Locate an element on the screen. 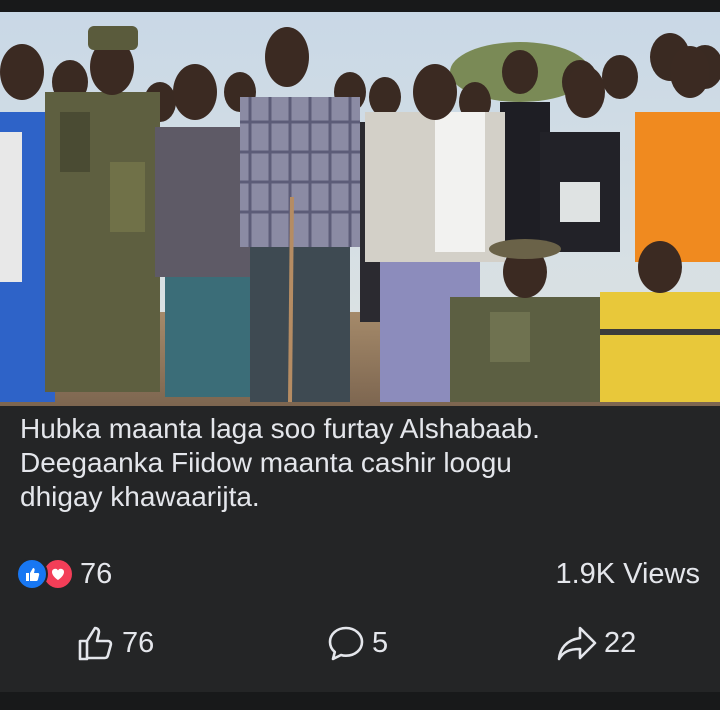  bottom-bar is located at coordinates (360, 701).